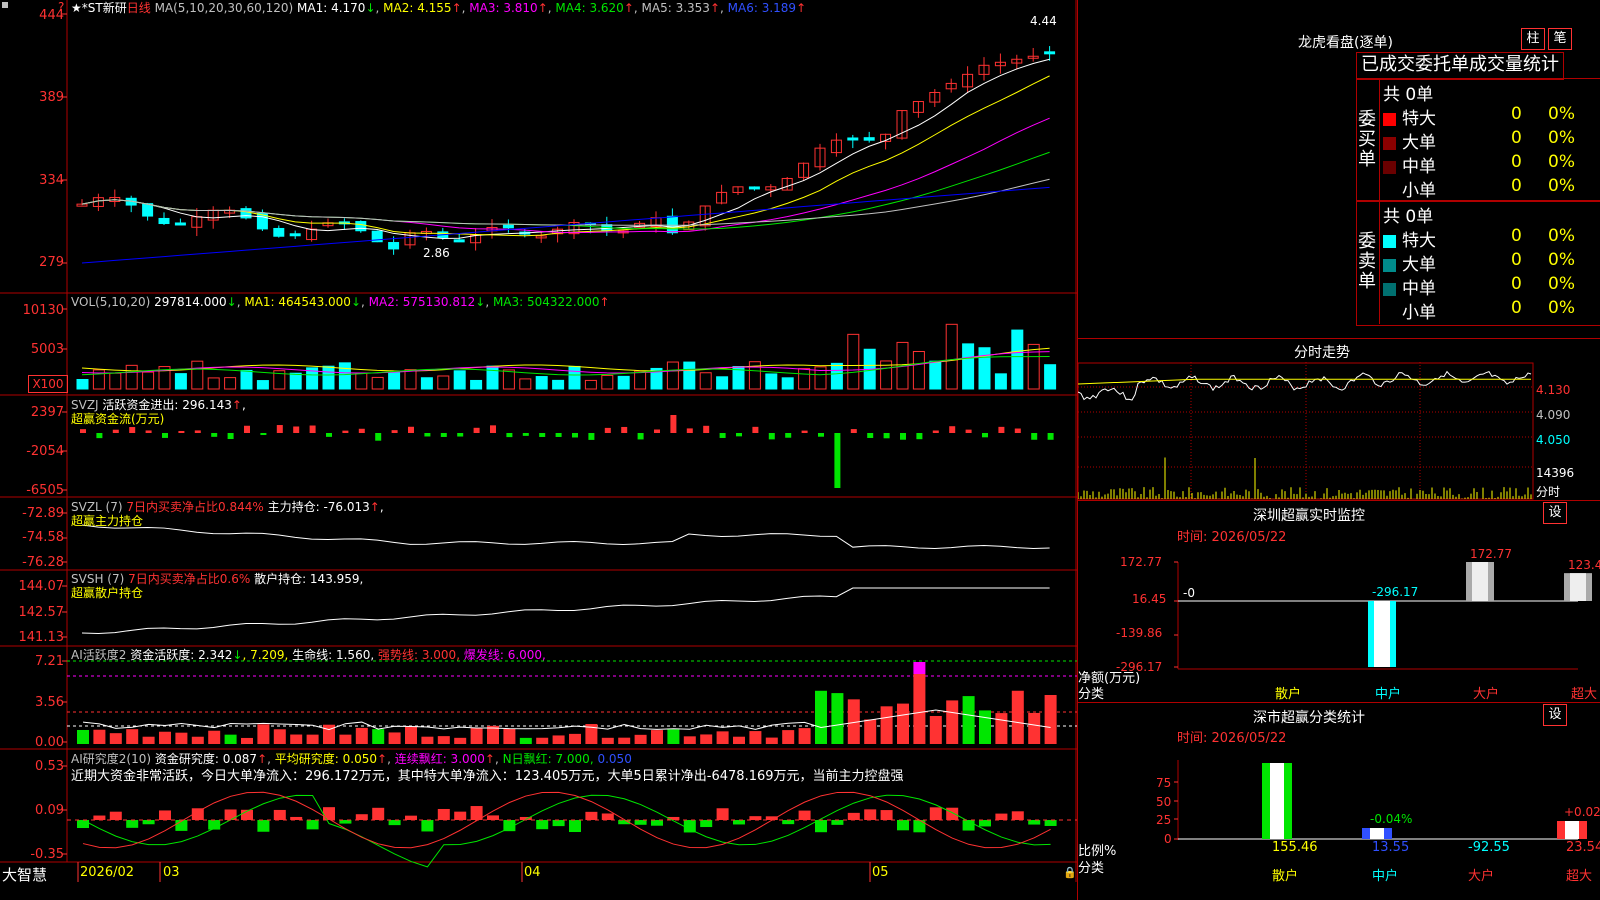 Image resolution: width=1600 pixels, height=900 pixels. What do you see at coordinates (675, 8) in the screenshot?
I see `ma5-value: MA5: 3.353` at bounding box center [675, 8].